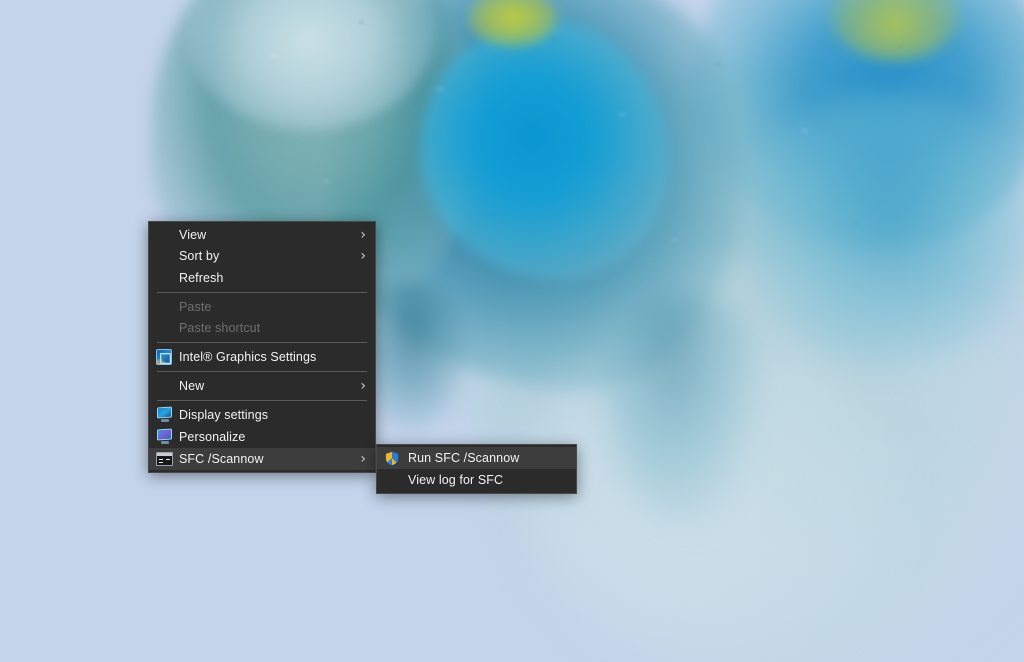  I want to click on uac-shield-icon, so click(392, 458).